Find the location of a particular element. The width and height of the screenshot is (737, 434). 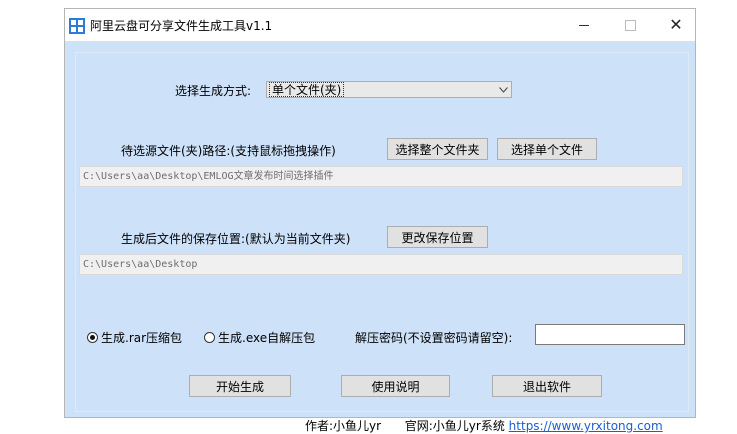

title-bar: 阿里云盘可分享文件生成工具v1.1 ✕ is located at coordinates (380, 25).